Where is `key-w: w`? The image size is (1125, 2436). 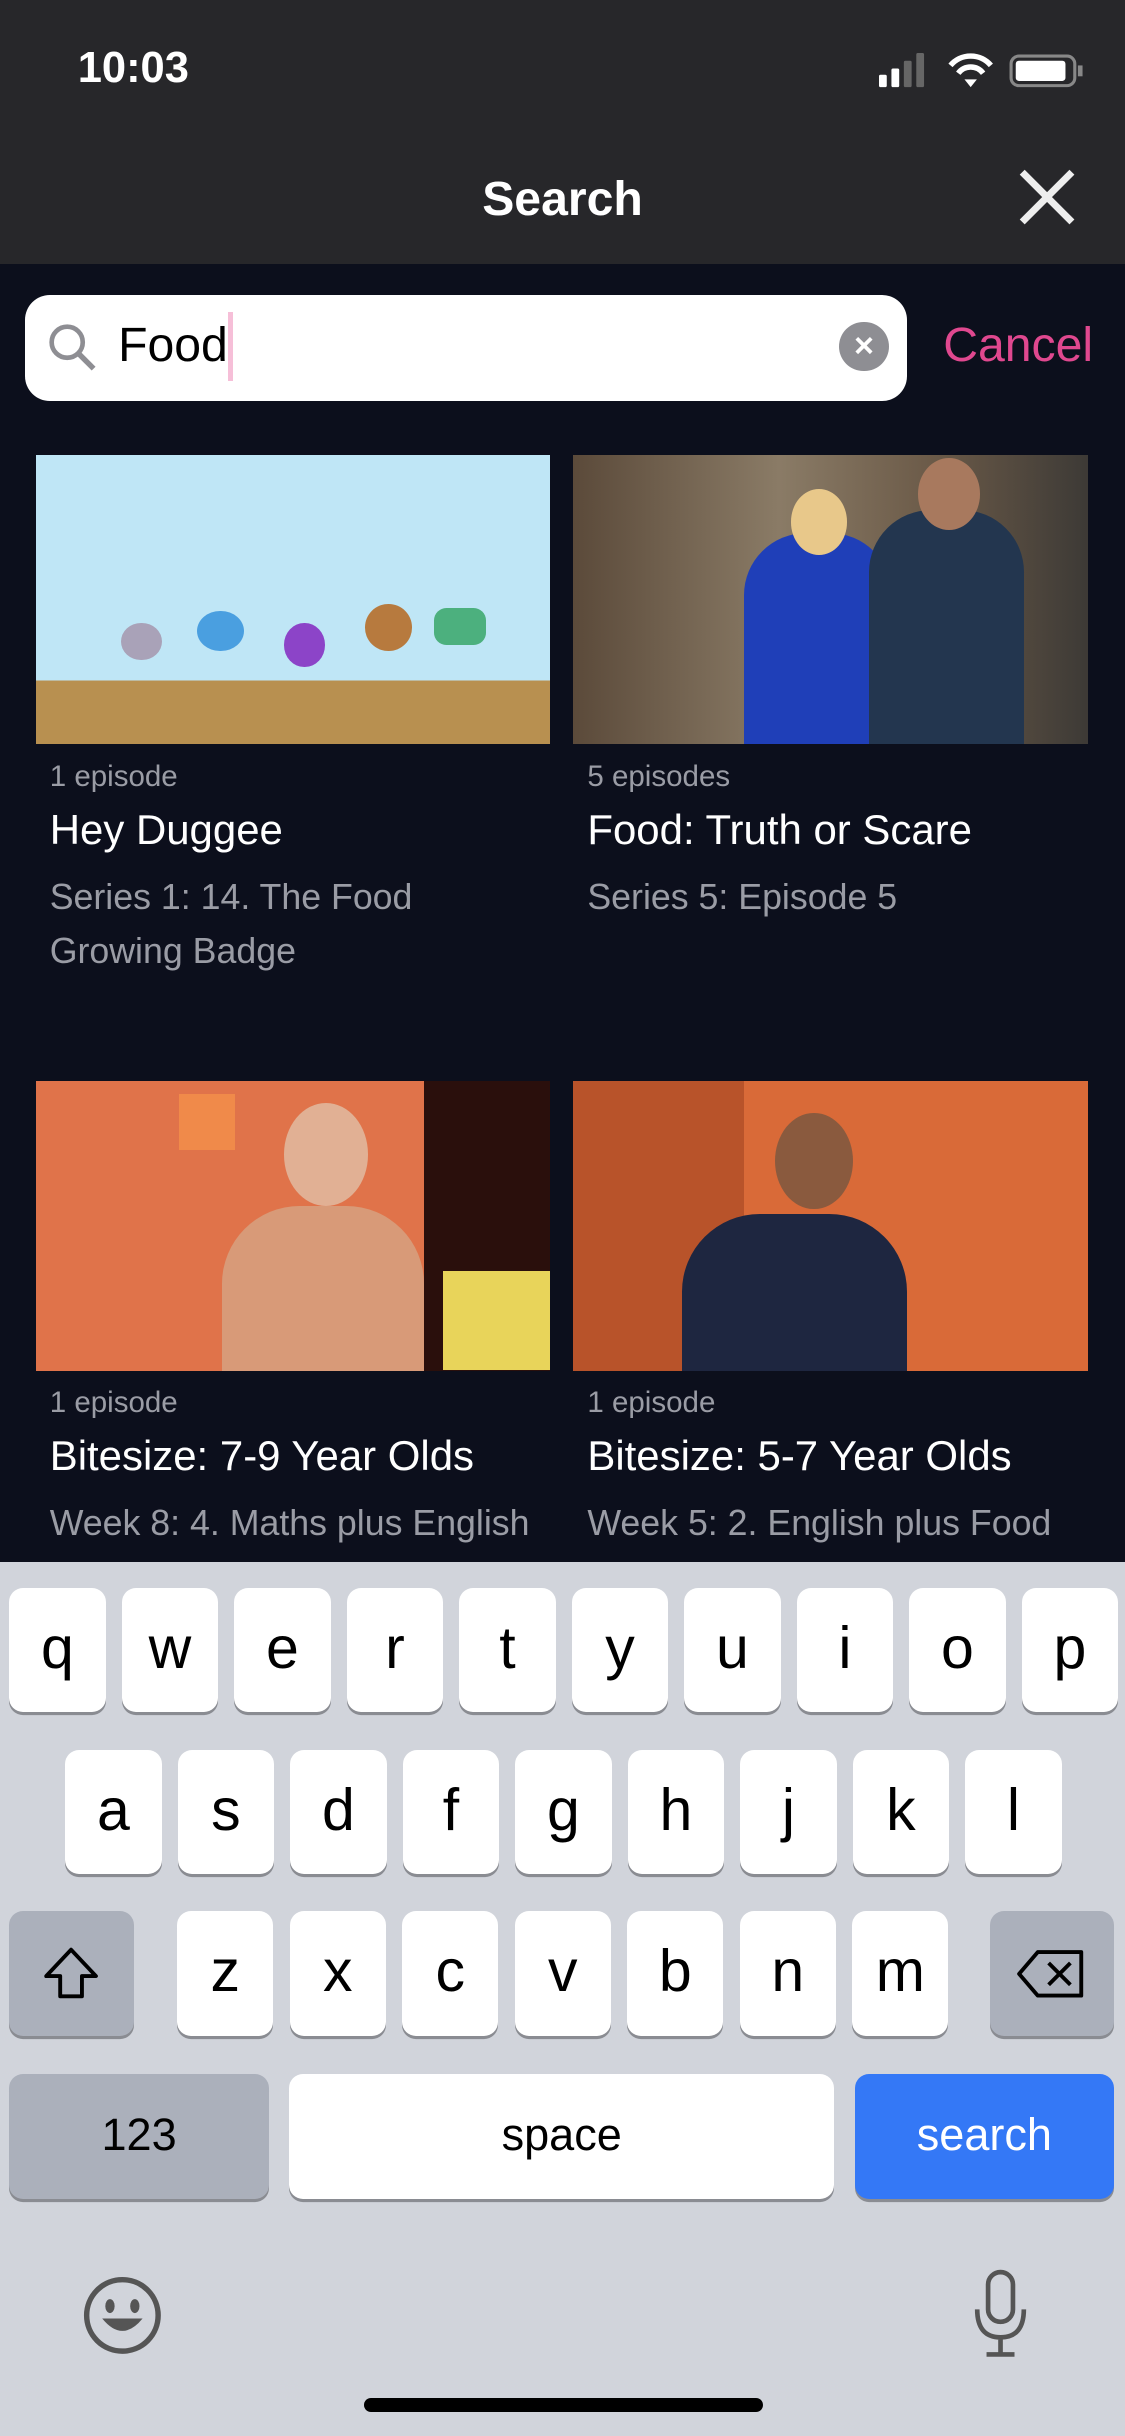 key-w: w is located at coordinates (170, 1650).